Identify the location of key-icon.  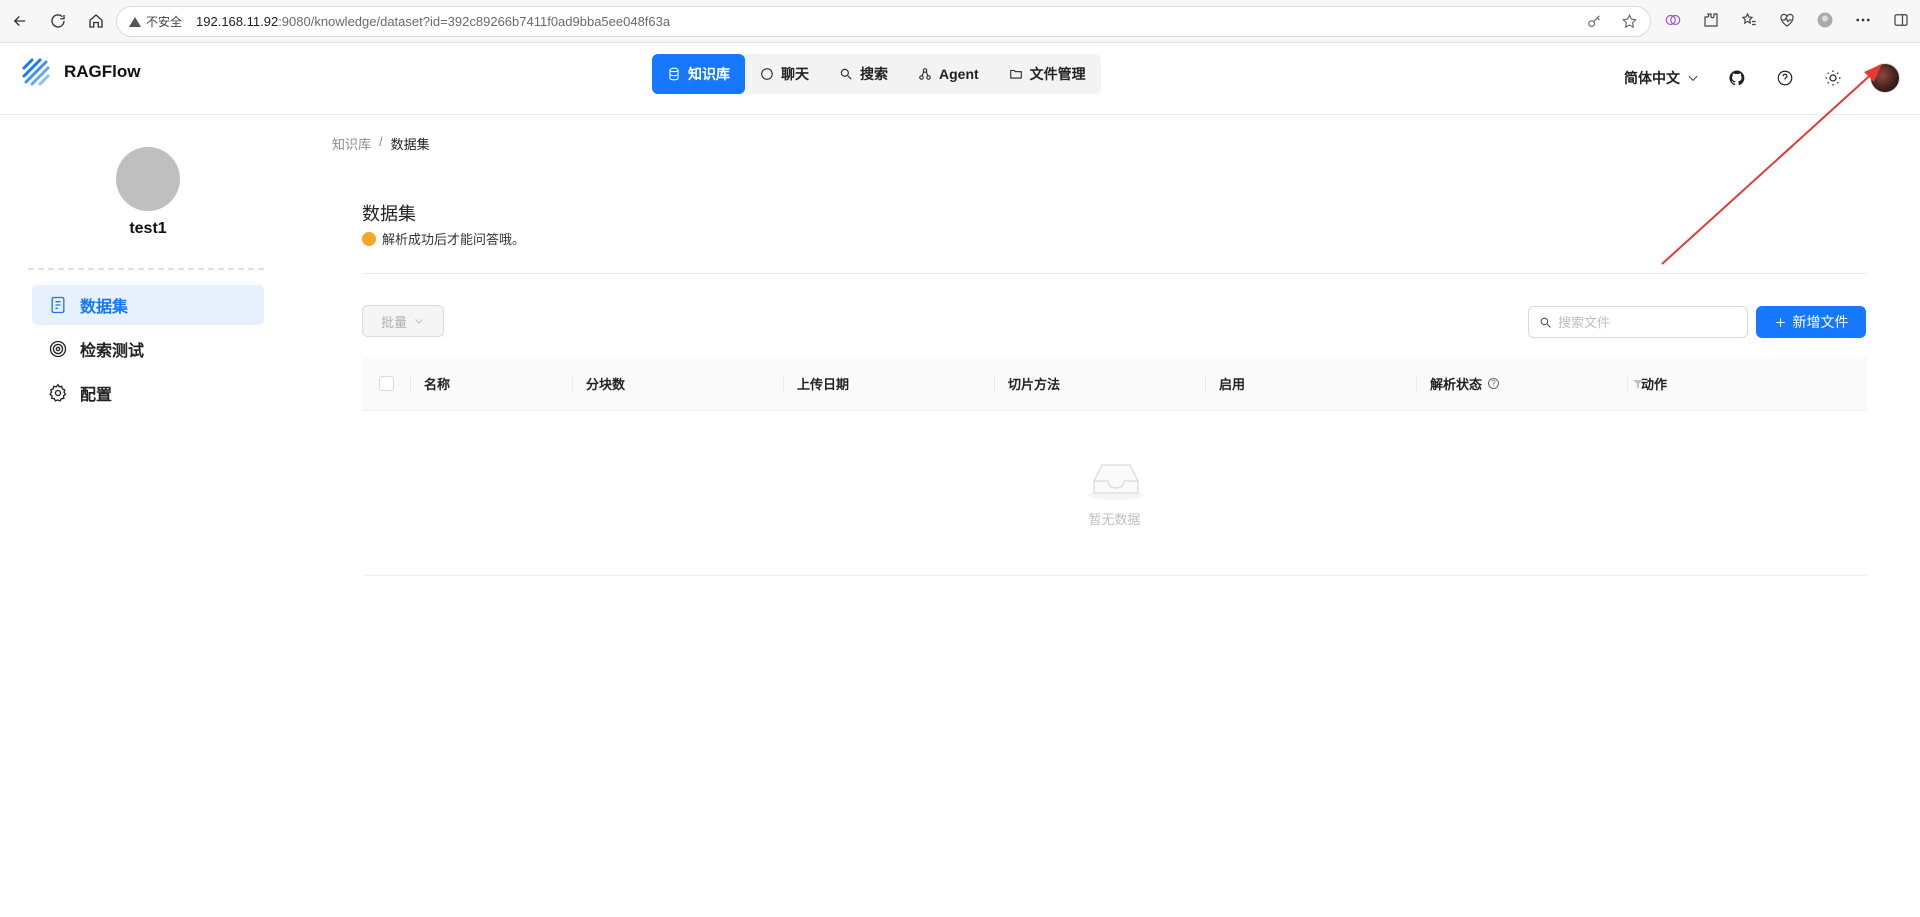
(1594, 21).